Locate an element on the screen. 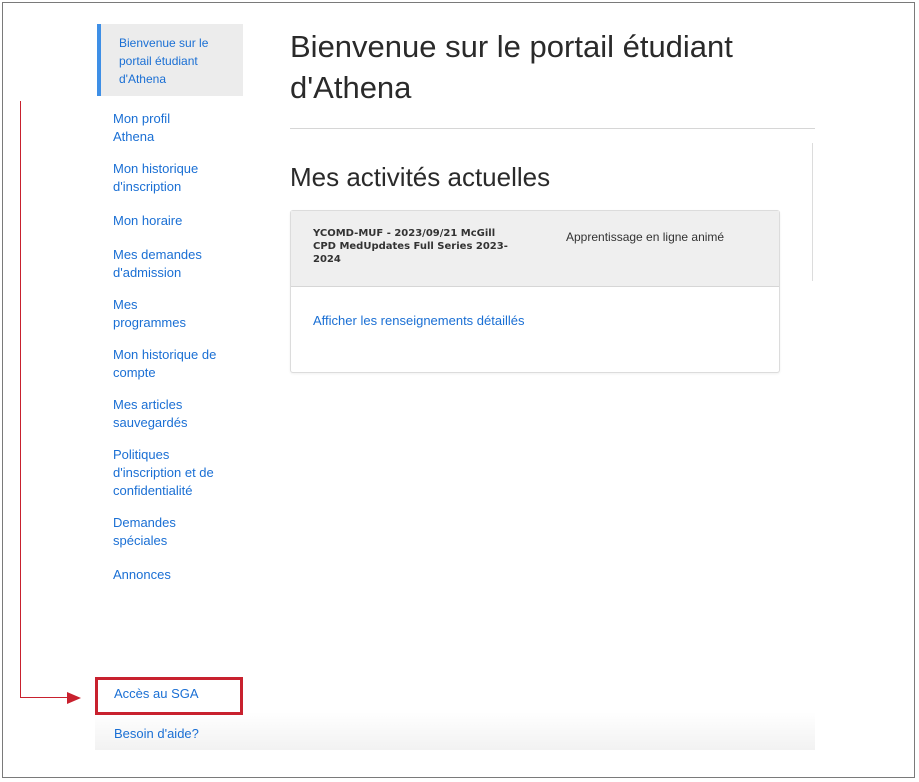 The height and width of the screenshot is (782, 919). sidebar-item-sga-access: Accès au SGA is located at coordinates (156, 693).